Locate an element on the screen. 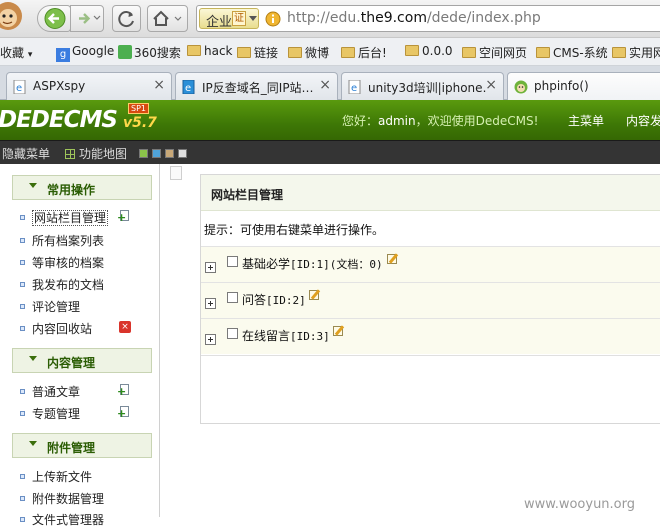 Image resolution: width=660 pixels, height=528 pixels. bookmark-google: g Google is located at coordinates (85, 53).